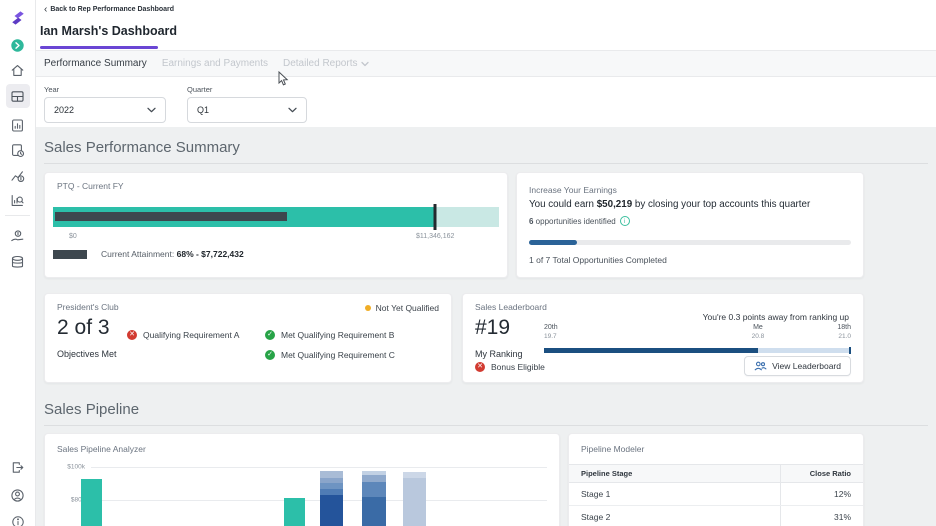  What do you see at coordinates (758, 336) in the screenshot?
I see `scale-value-me: 20.8` at bounding box center [758, 336].